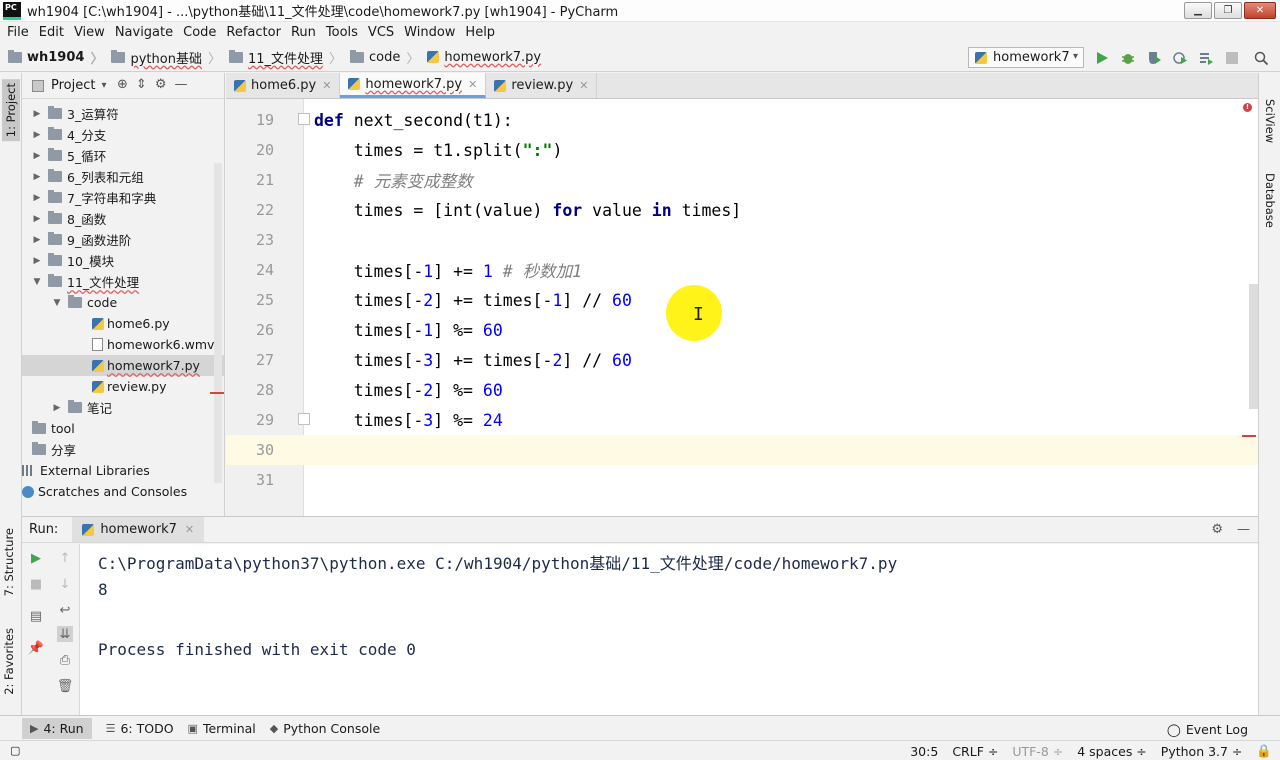 This screenshot has height=760, width=1280. Describe the element at coordinates (123, 323) in the screenshot. I see `tree-item: home6.py` at that location.